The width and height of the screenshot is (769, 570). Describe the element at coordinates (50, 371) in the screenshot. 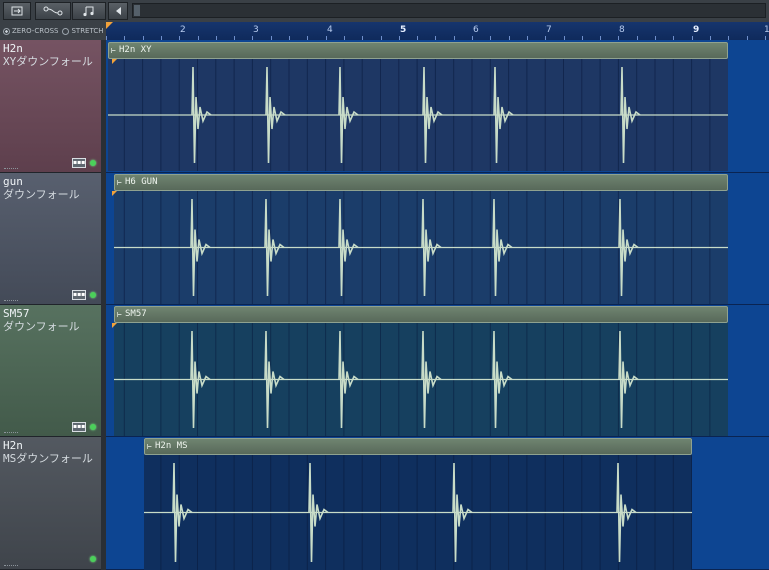

I see `track-header-3: SM57 ダウンフォール ▪▪▪` at that location.